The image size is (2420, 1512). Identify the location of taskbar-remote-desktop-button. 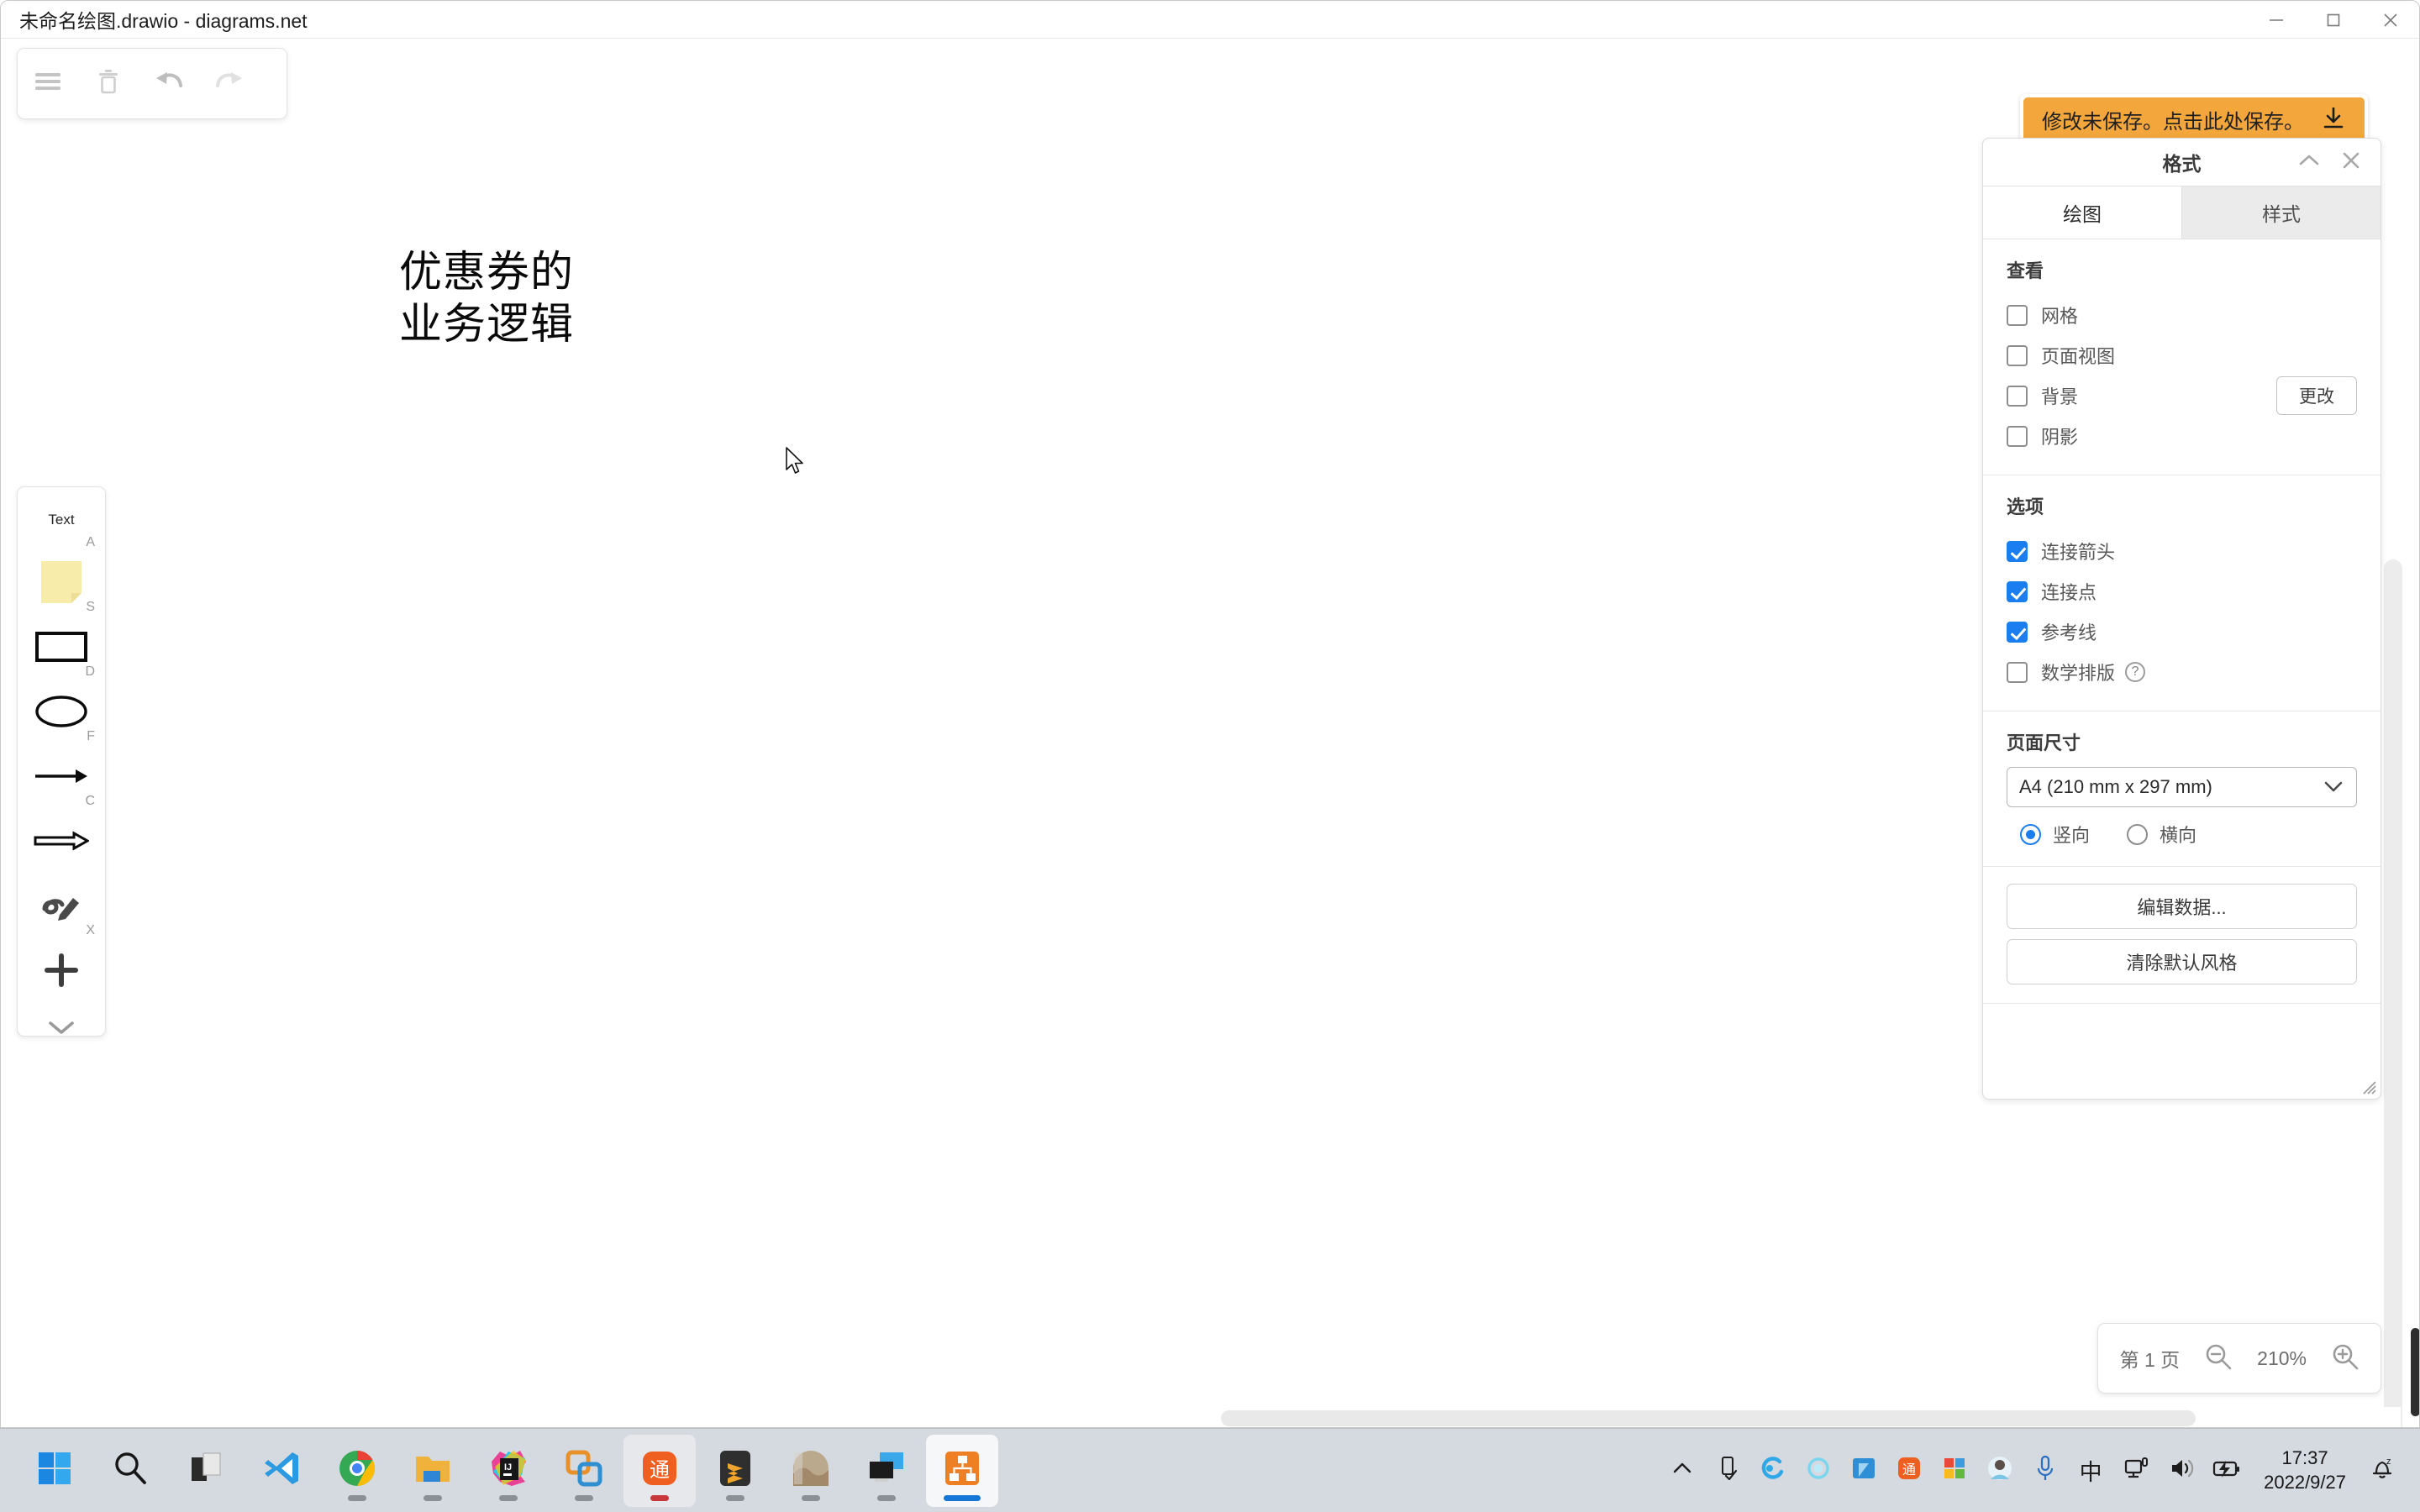
(886, 1471).